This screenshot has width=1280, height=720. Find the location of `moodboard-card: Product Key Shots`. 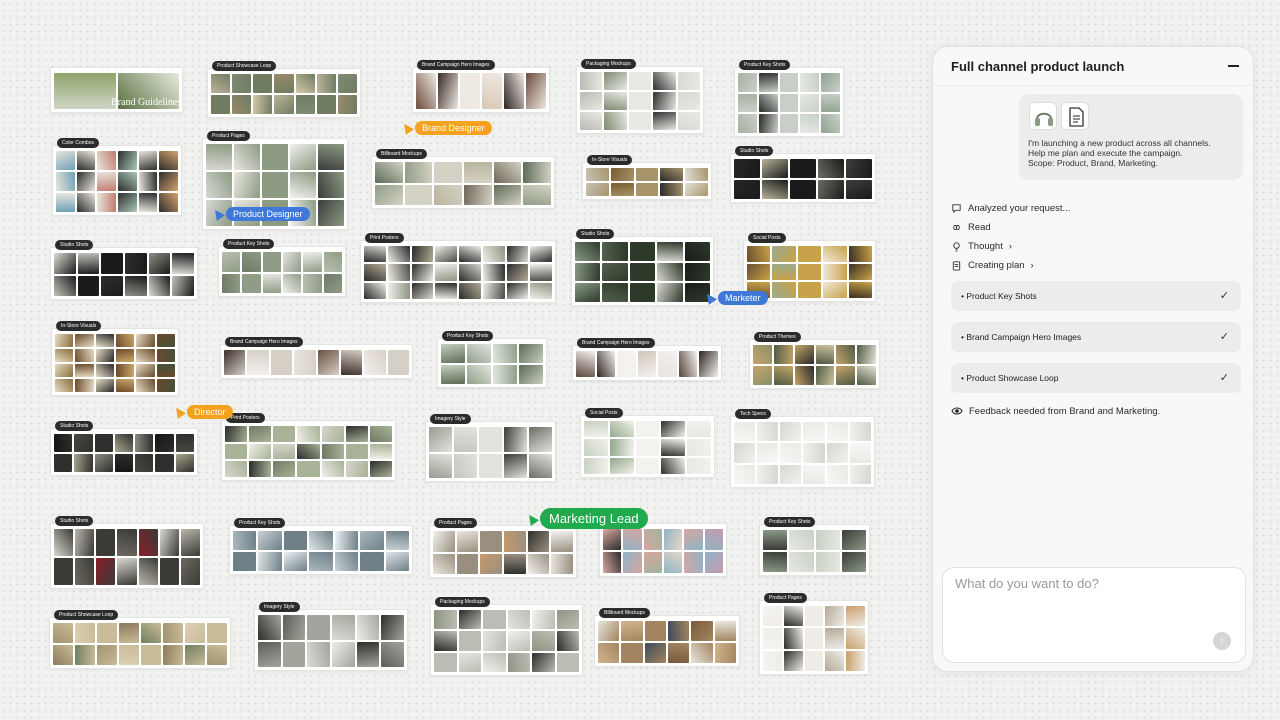

moodboard-card: Product Key Shots is located at coordinates (789, 98).